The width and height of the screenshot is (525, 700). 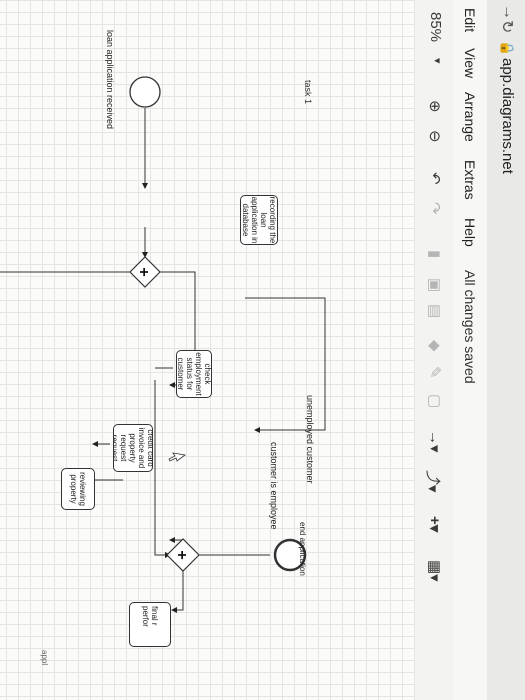 I want to click on flow-employee, so click(x=162, y=469).